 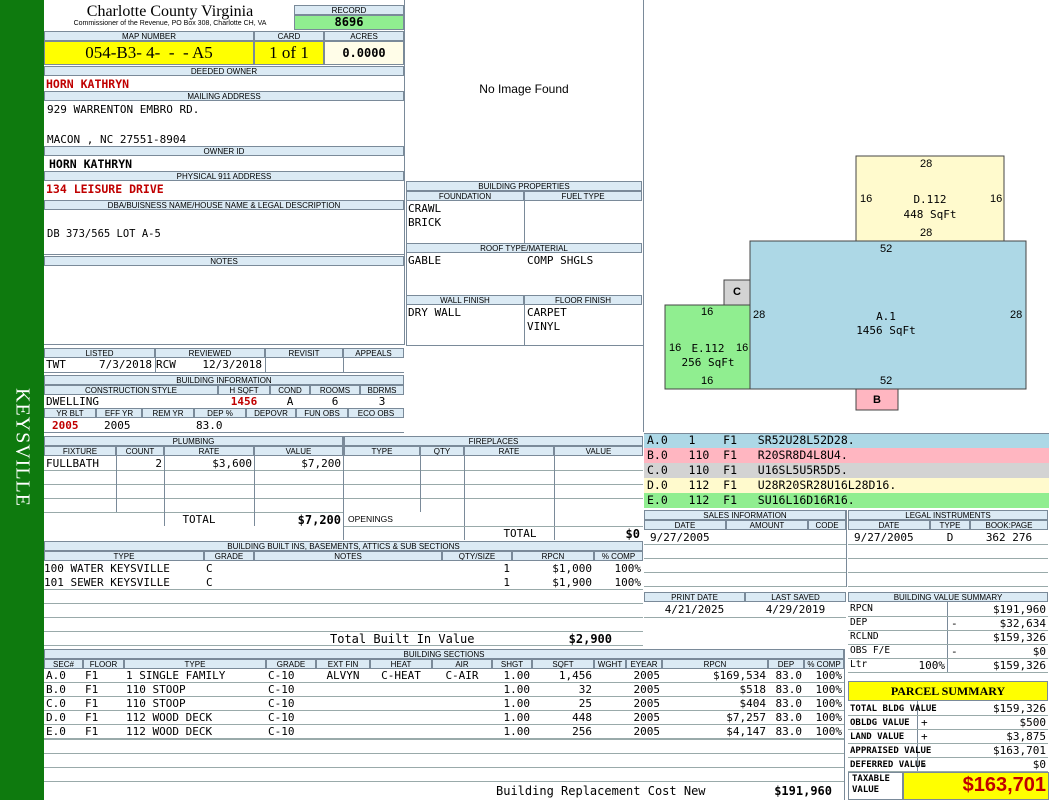 What do you see at coordinates (290, 390) in the screenshot?
I see `cond-label: COND` at bounding box center [290, 390].